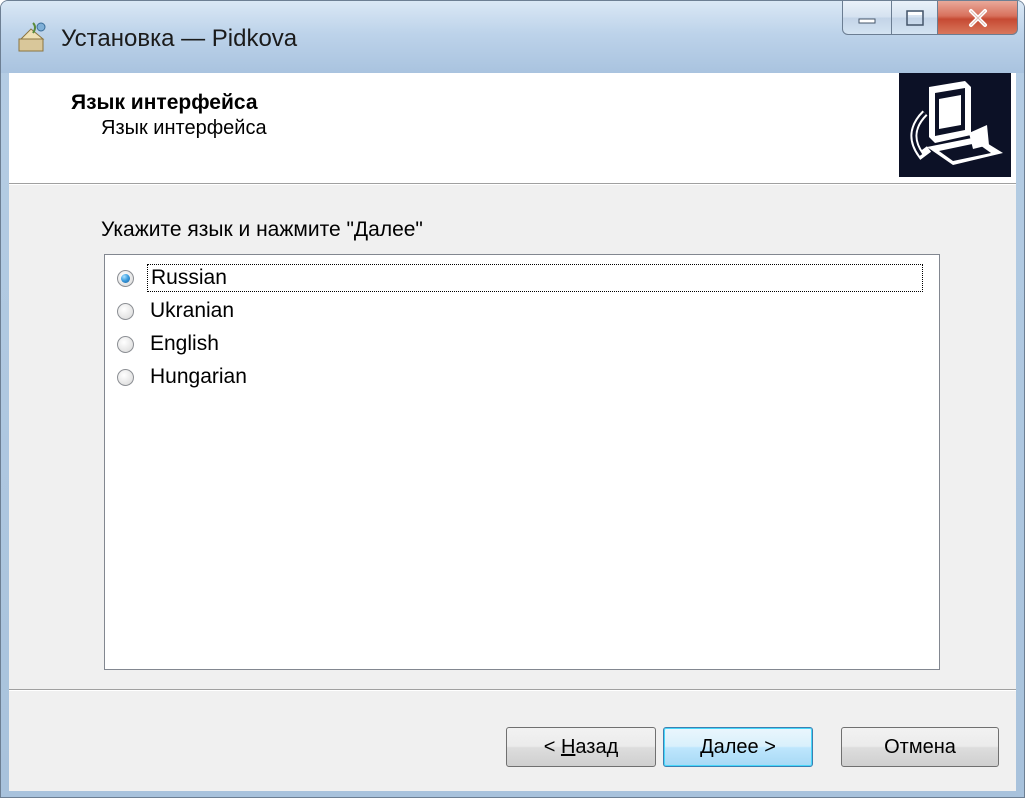 The image size is (1025, 798). I want to click on maximize-button, so click(915, 18).